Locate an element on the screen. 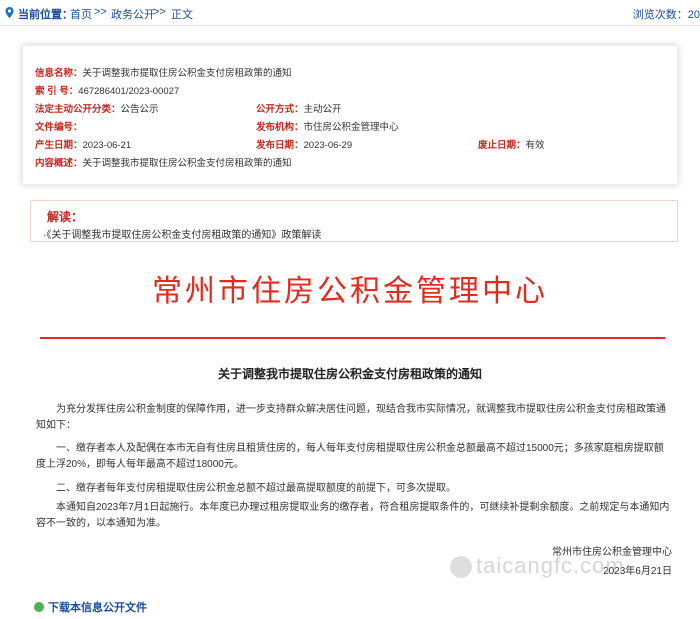 Image resolution: width=700 pixels, height=619 pixels. meta-info-name: 信息名称：关于调整我市提取住房公积金支付房租政策的通知 is located at coordinates (163, 72).